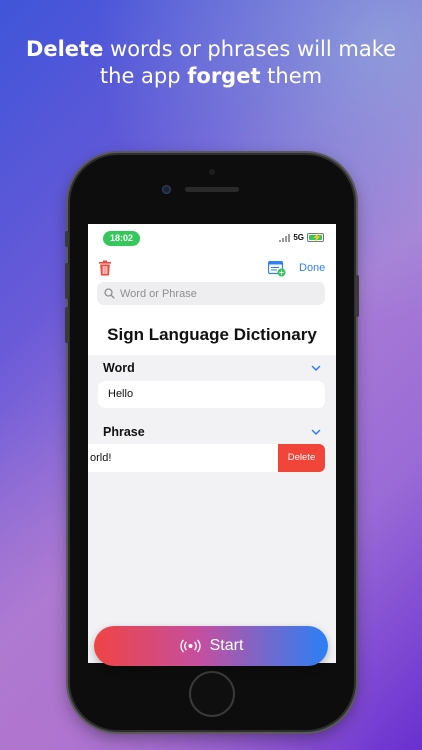 This screenshot has height=750, width=422. I want to click on list-item-phrase: orld!, so click(183, 458).